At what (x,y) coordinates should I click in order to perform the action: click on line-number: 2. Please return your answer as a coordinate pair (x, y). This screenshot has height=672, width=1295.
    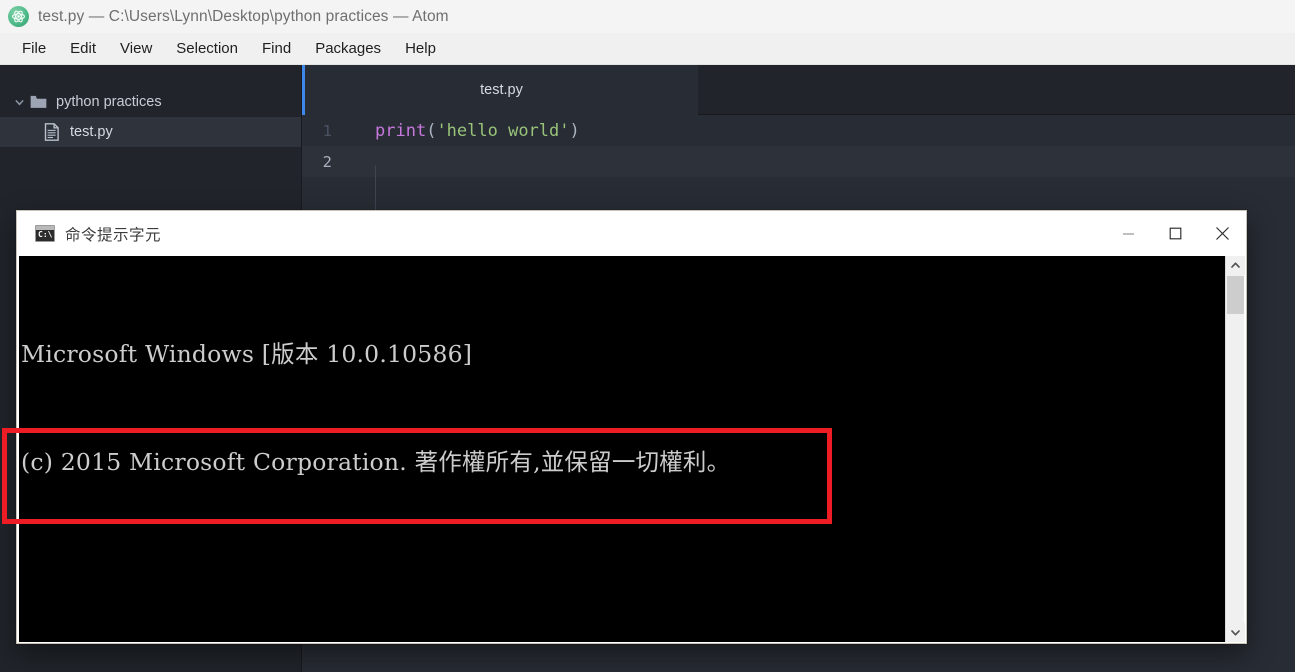
    Looking at the image, I should click on (327, 161).